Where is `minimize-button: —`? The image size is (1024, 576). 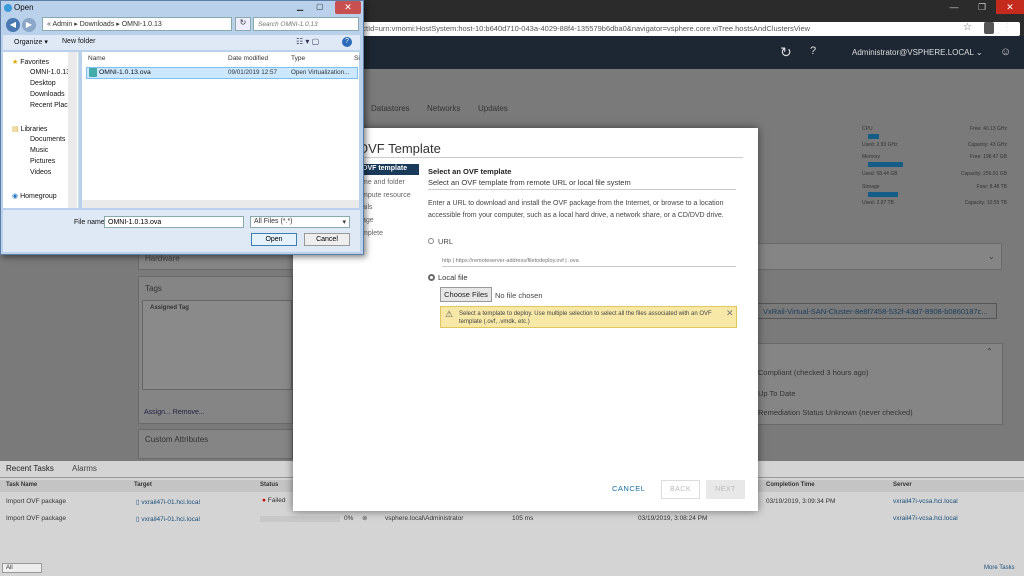 minimize-button: — is located at coordinates (954, 7).